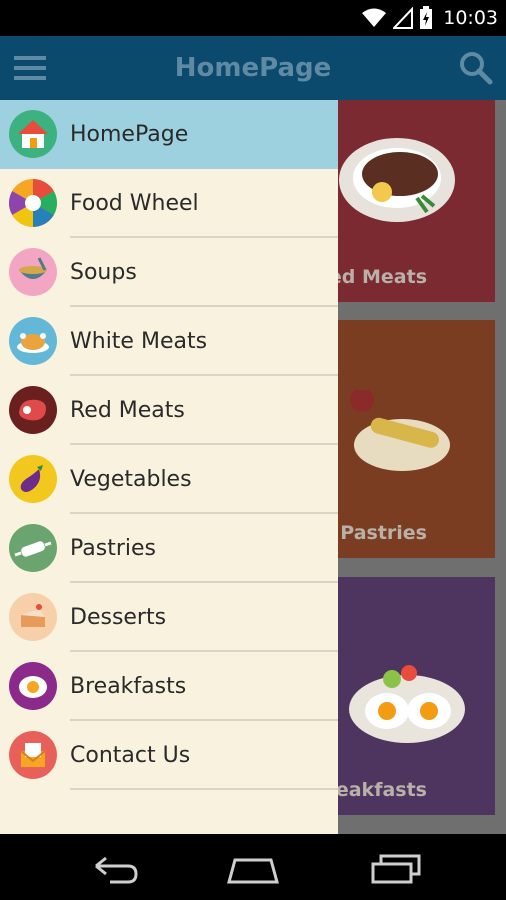 The width and height of the screenshot is (506, 900). I want to click on eggplant-icon, so click(33, 479).